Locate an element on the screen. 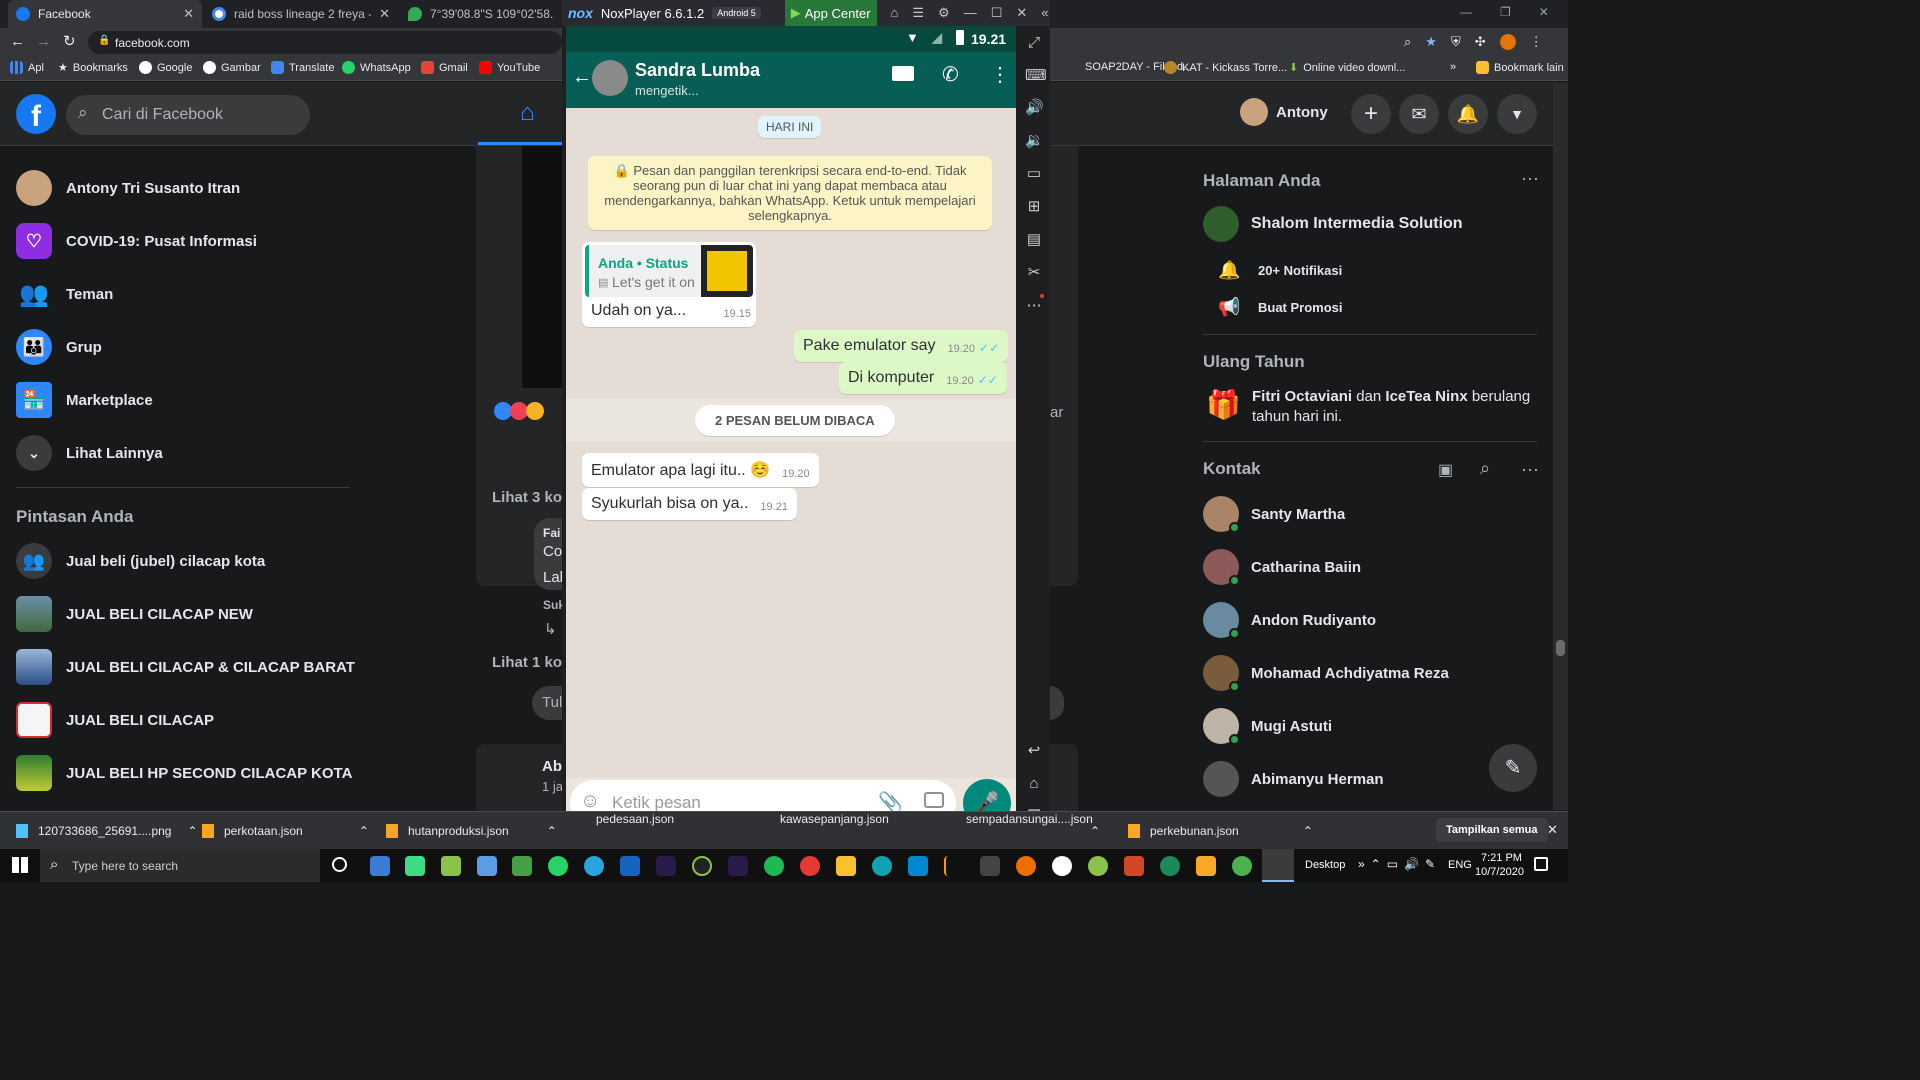 The height and width of the screenshot is (1080, 1920). shortcut-item: JUAL BELI HP SECOND CILACAP KOTA is located at coordinates (184, 773).